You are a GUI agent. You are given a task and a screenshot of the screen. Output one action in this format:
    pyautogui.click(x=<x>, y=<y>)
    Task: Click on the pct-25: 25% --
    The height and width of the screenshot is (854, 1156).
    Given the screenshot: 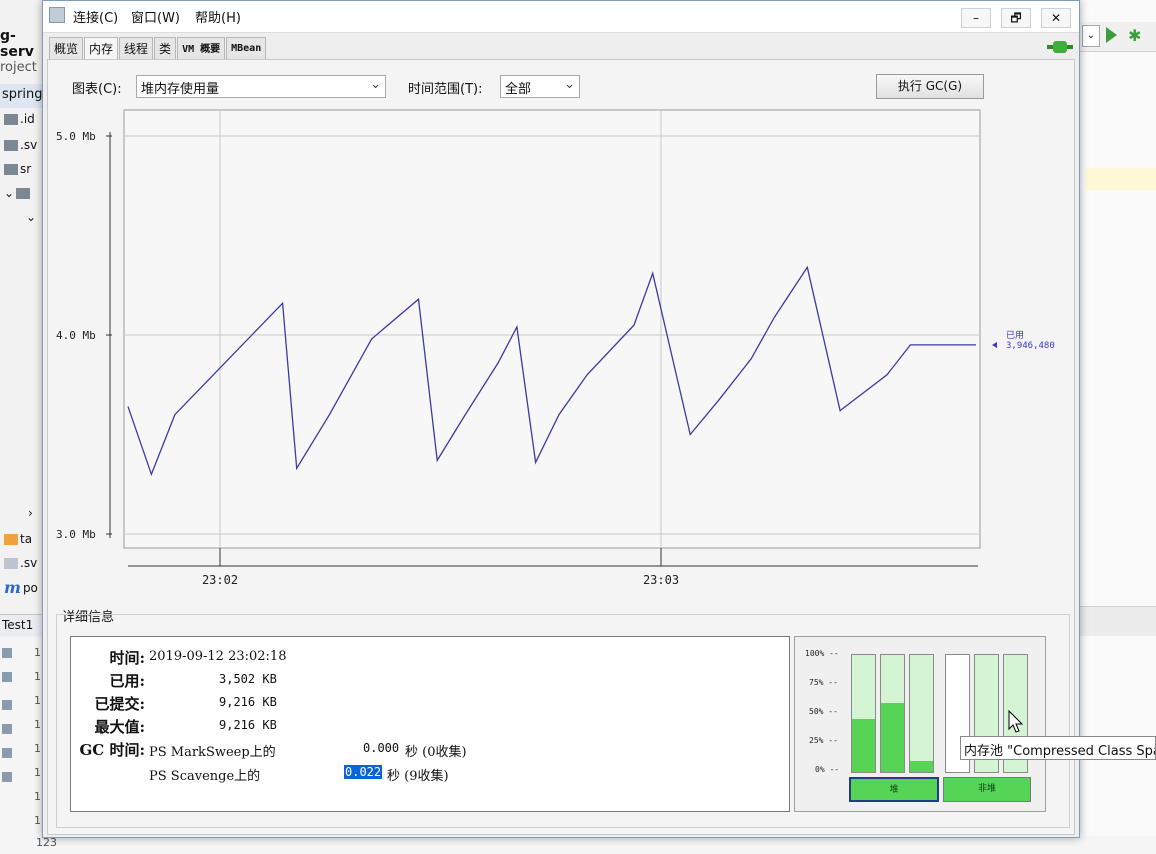 What is the action you would take?
    pyautogui.click(x=823, y=740)
    